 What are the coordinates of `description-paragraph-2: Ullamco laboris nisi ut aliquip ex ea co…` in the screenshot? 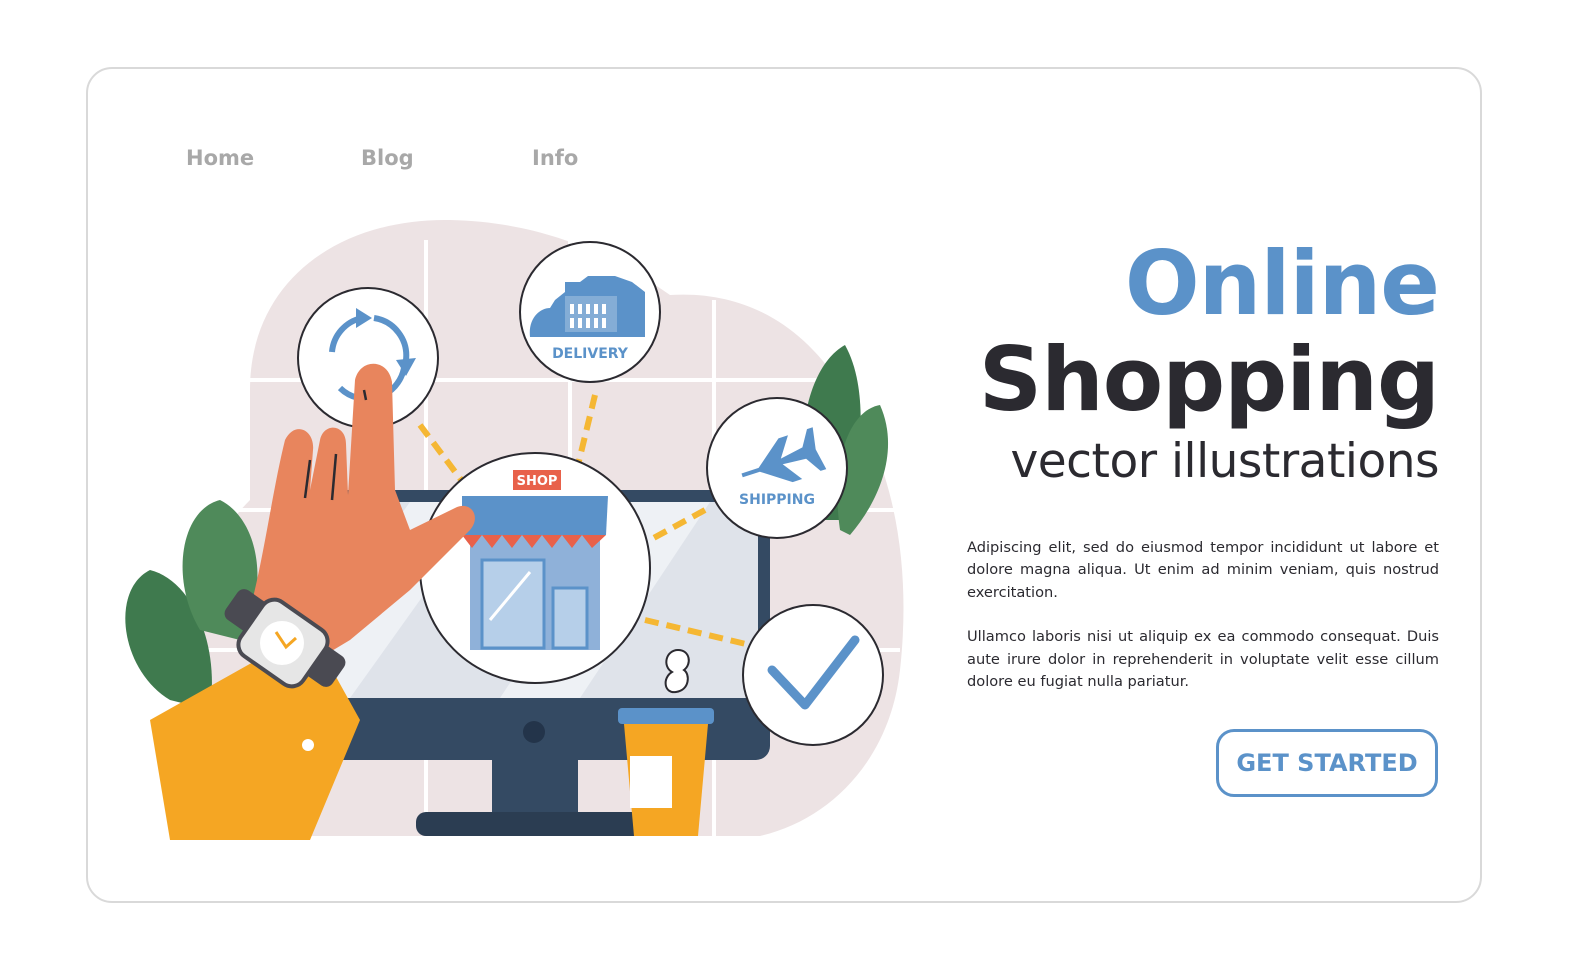 It's located at (1203, 659).